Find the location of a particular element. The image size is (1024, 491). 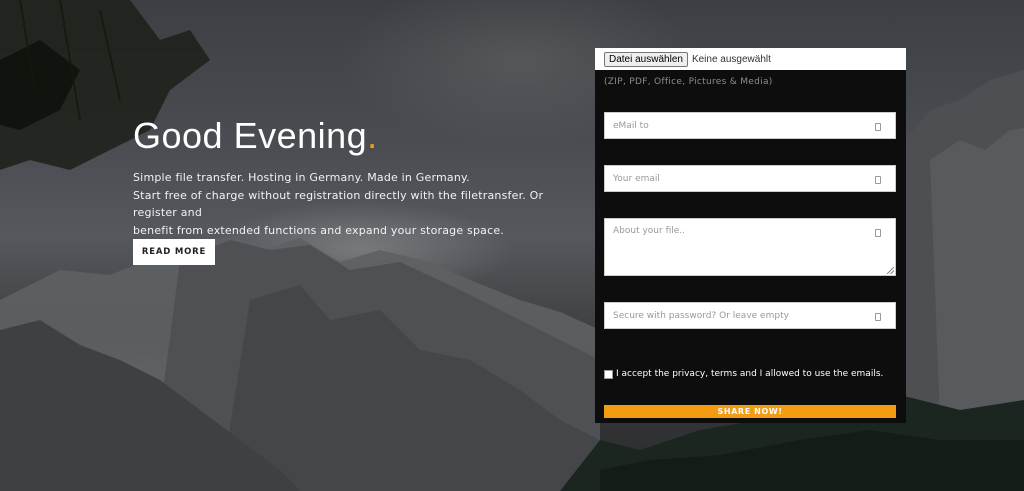

greeting-text: Good Evening is located at coordinates (250, 135).